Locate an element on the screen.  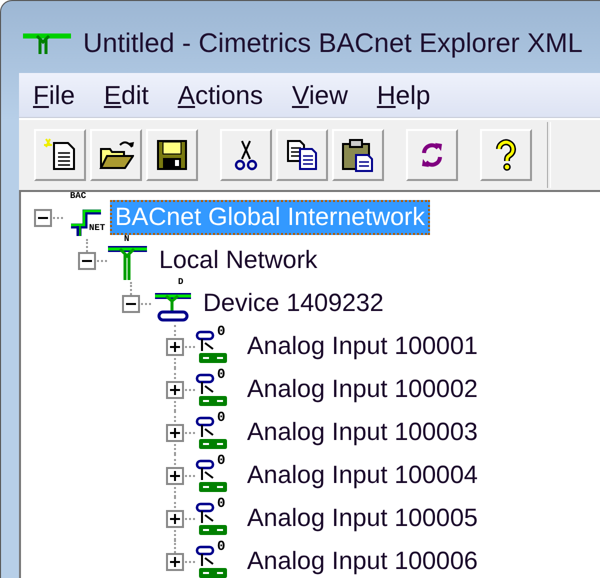
tree-item: Analog Input 100004 is located at coordinates (362, 475).